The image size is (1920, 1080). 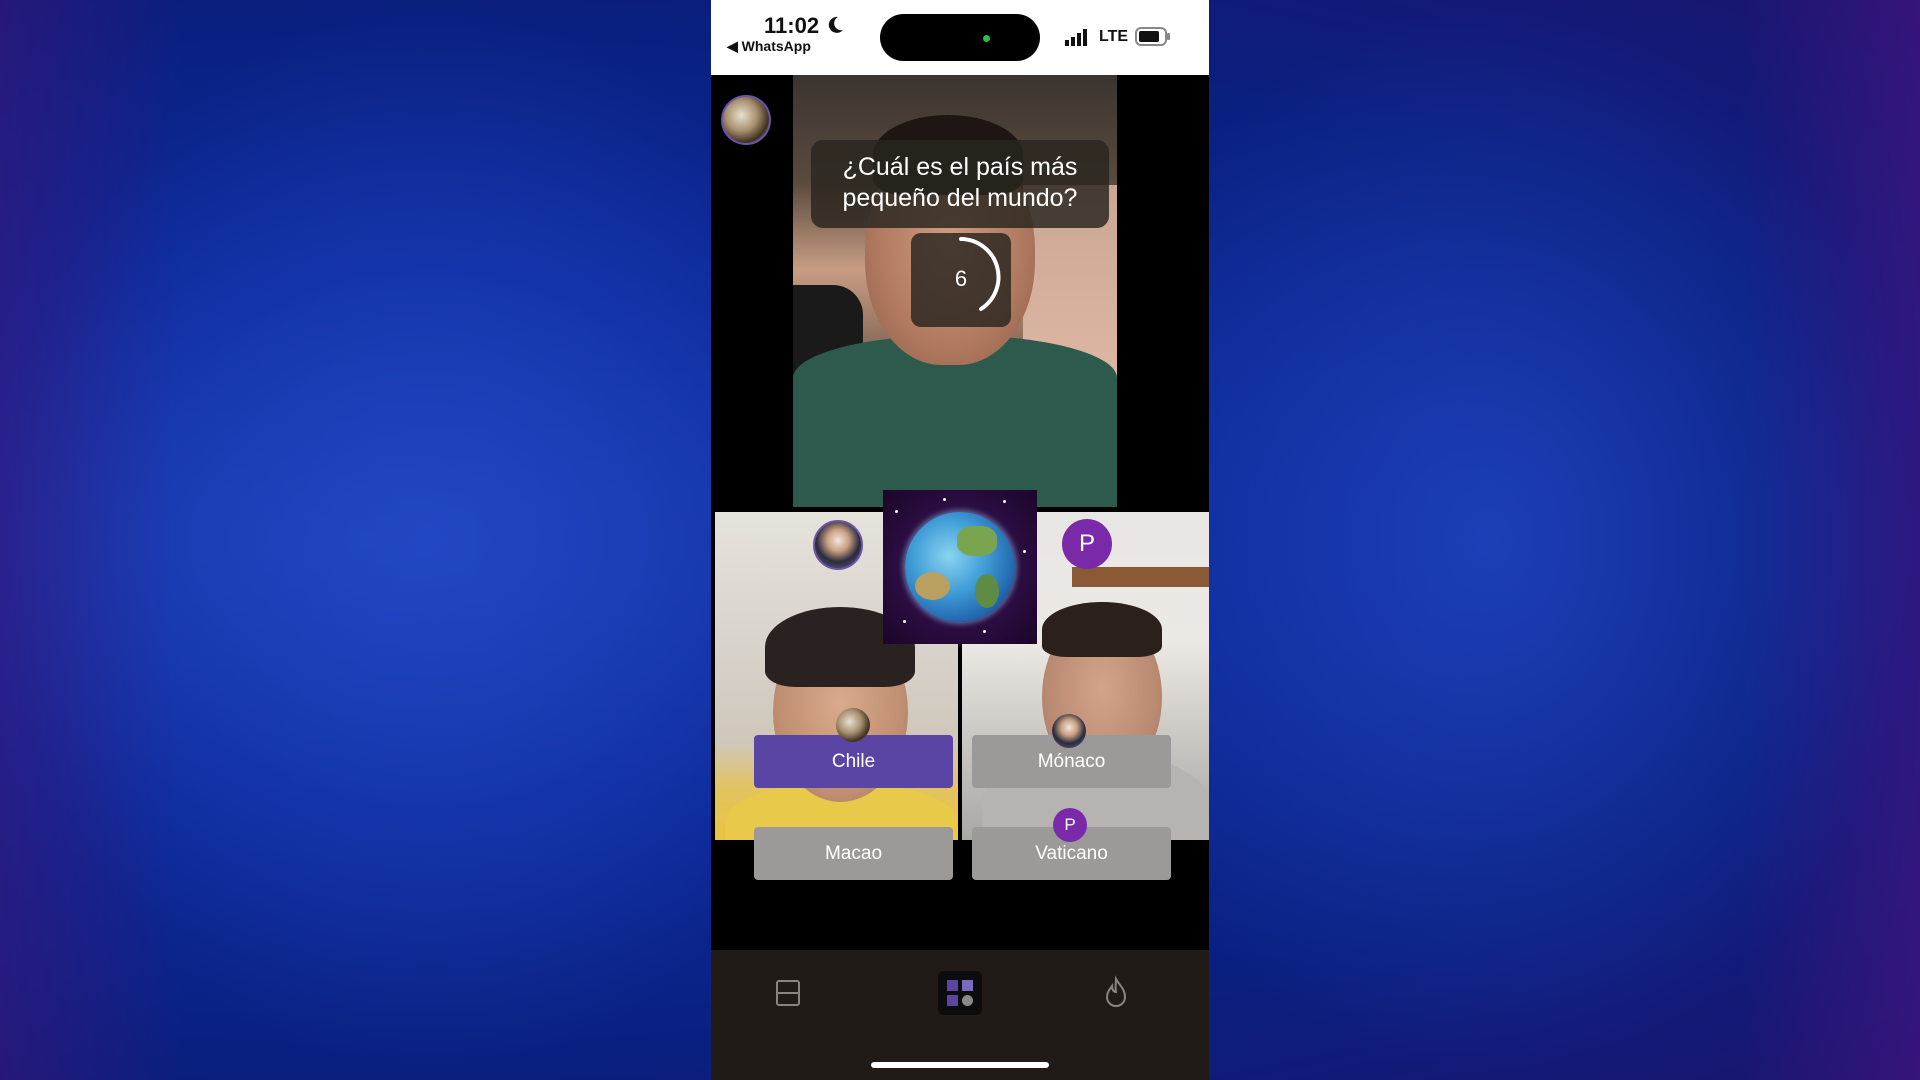 I want to click on vote-avatar-chile, so click(x=853, y=725).